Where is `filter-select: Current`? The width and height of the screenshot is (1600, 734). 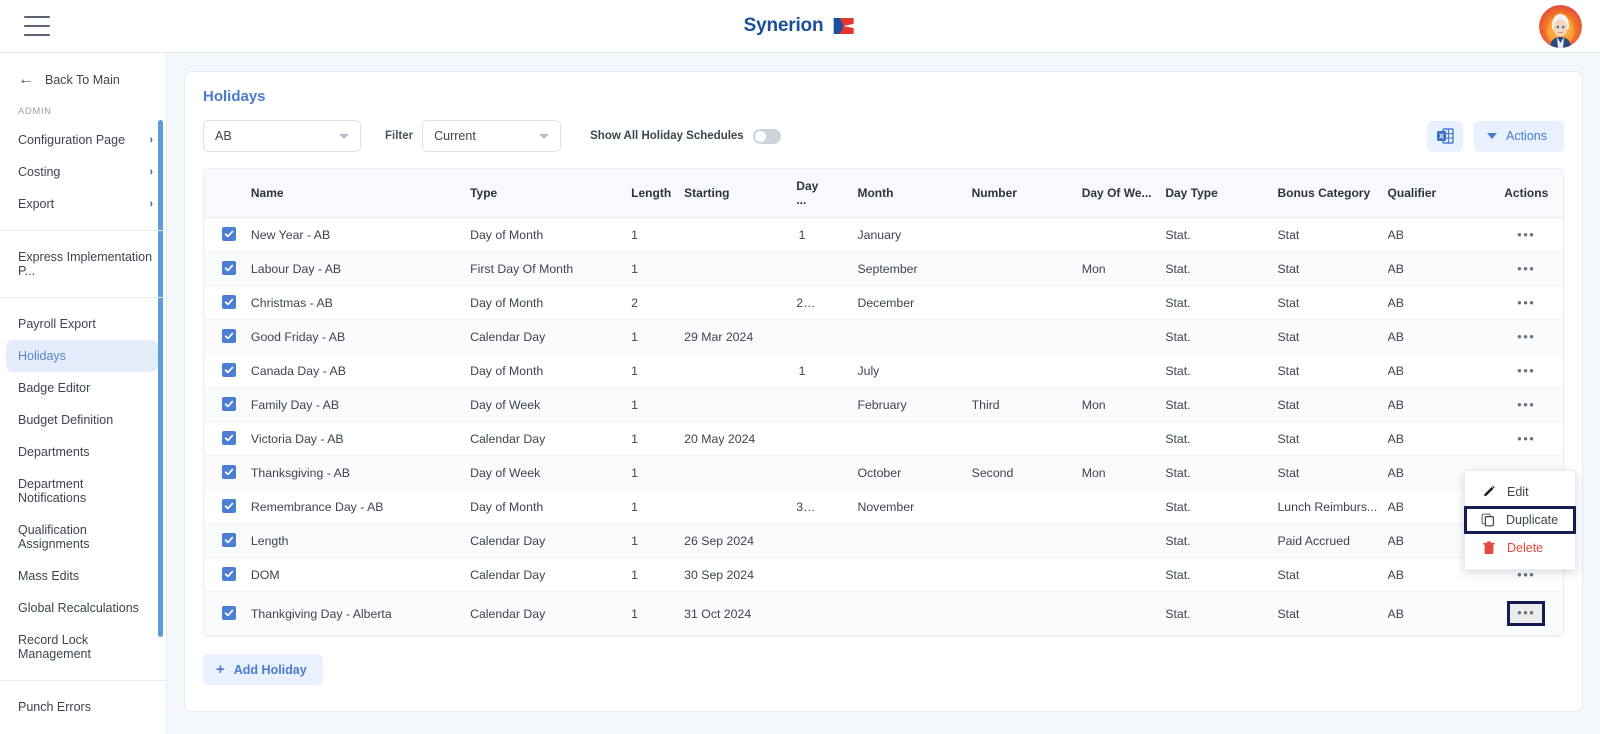 filter-select: Current is located at coordinates (492, 136).